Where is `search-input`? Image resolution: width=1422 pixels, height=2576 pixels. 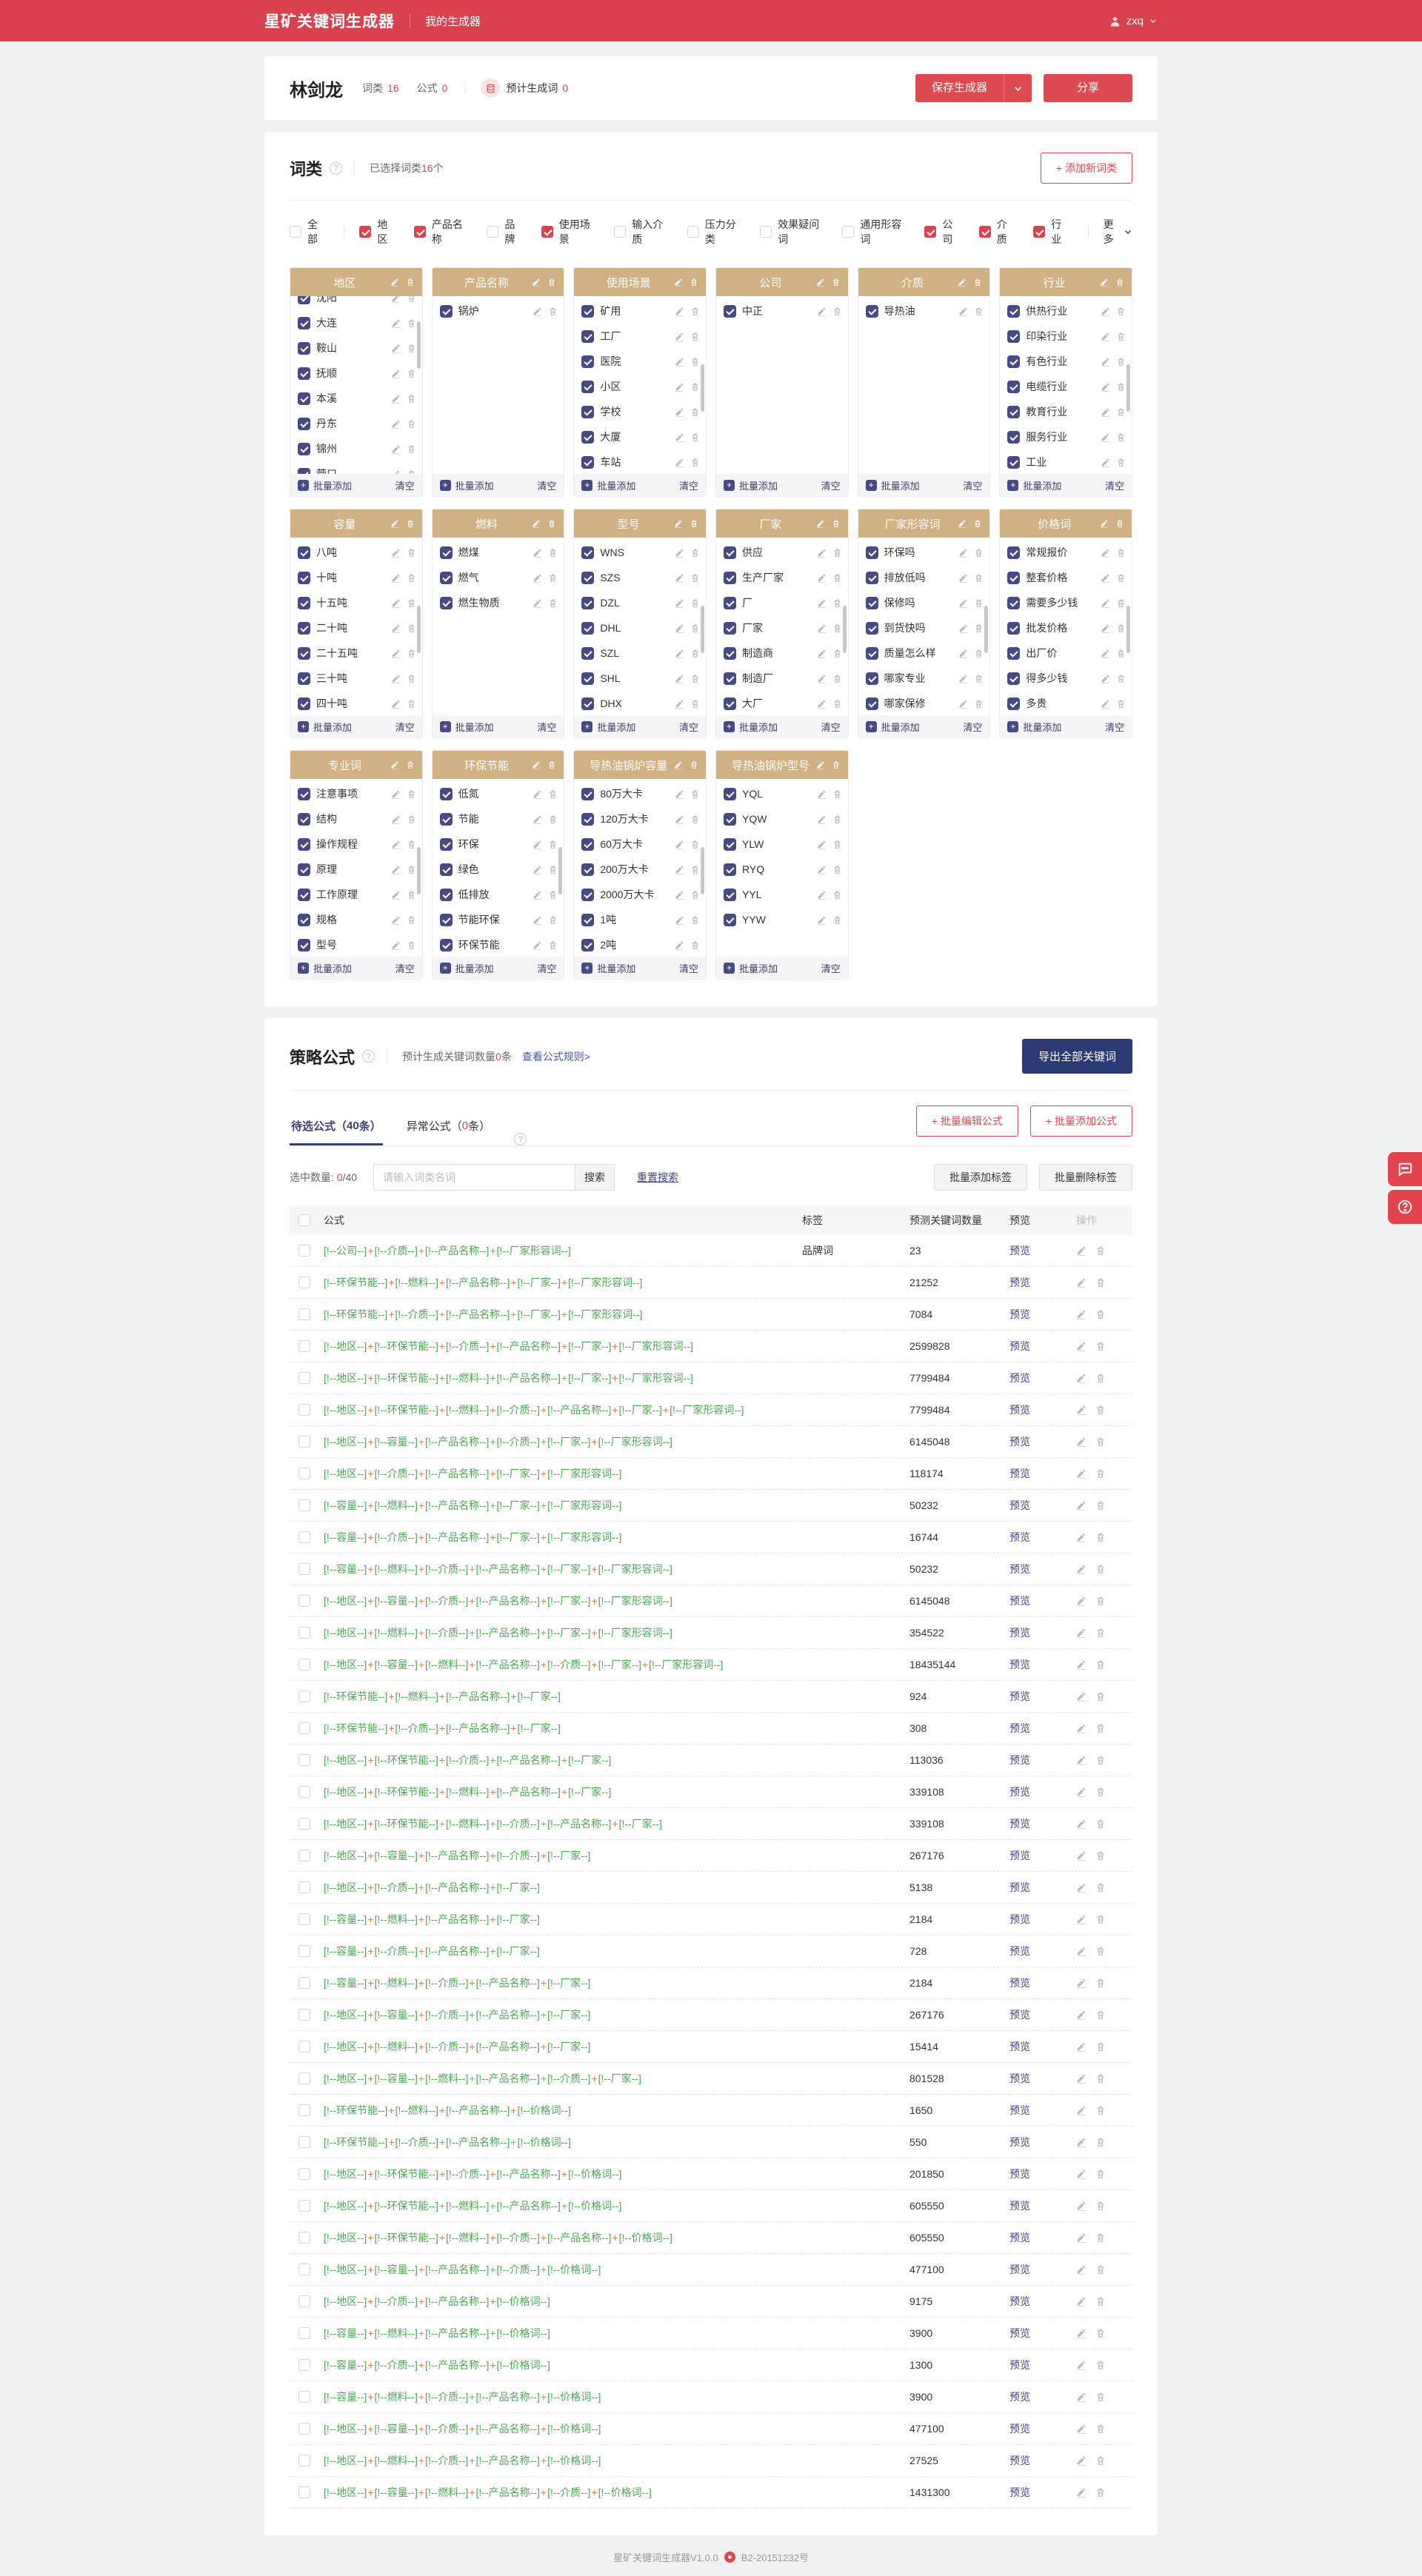
search-input is located at coordinates (474, 1177).